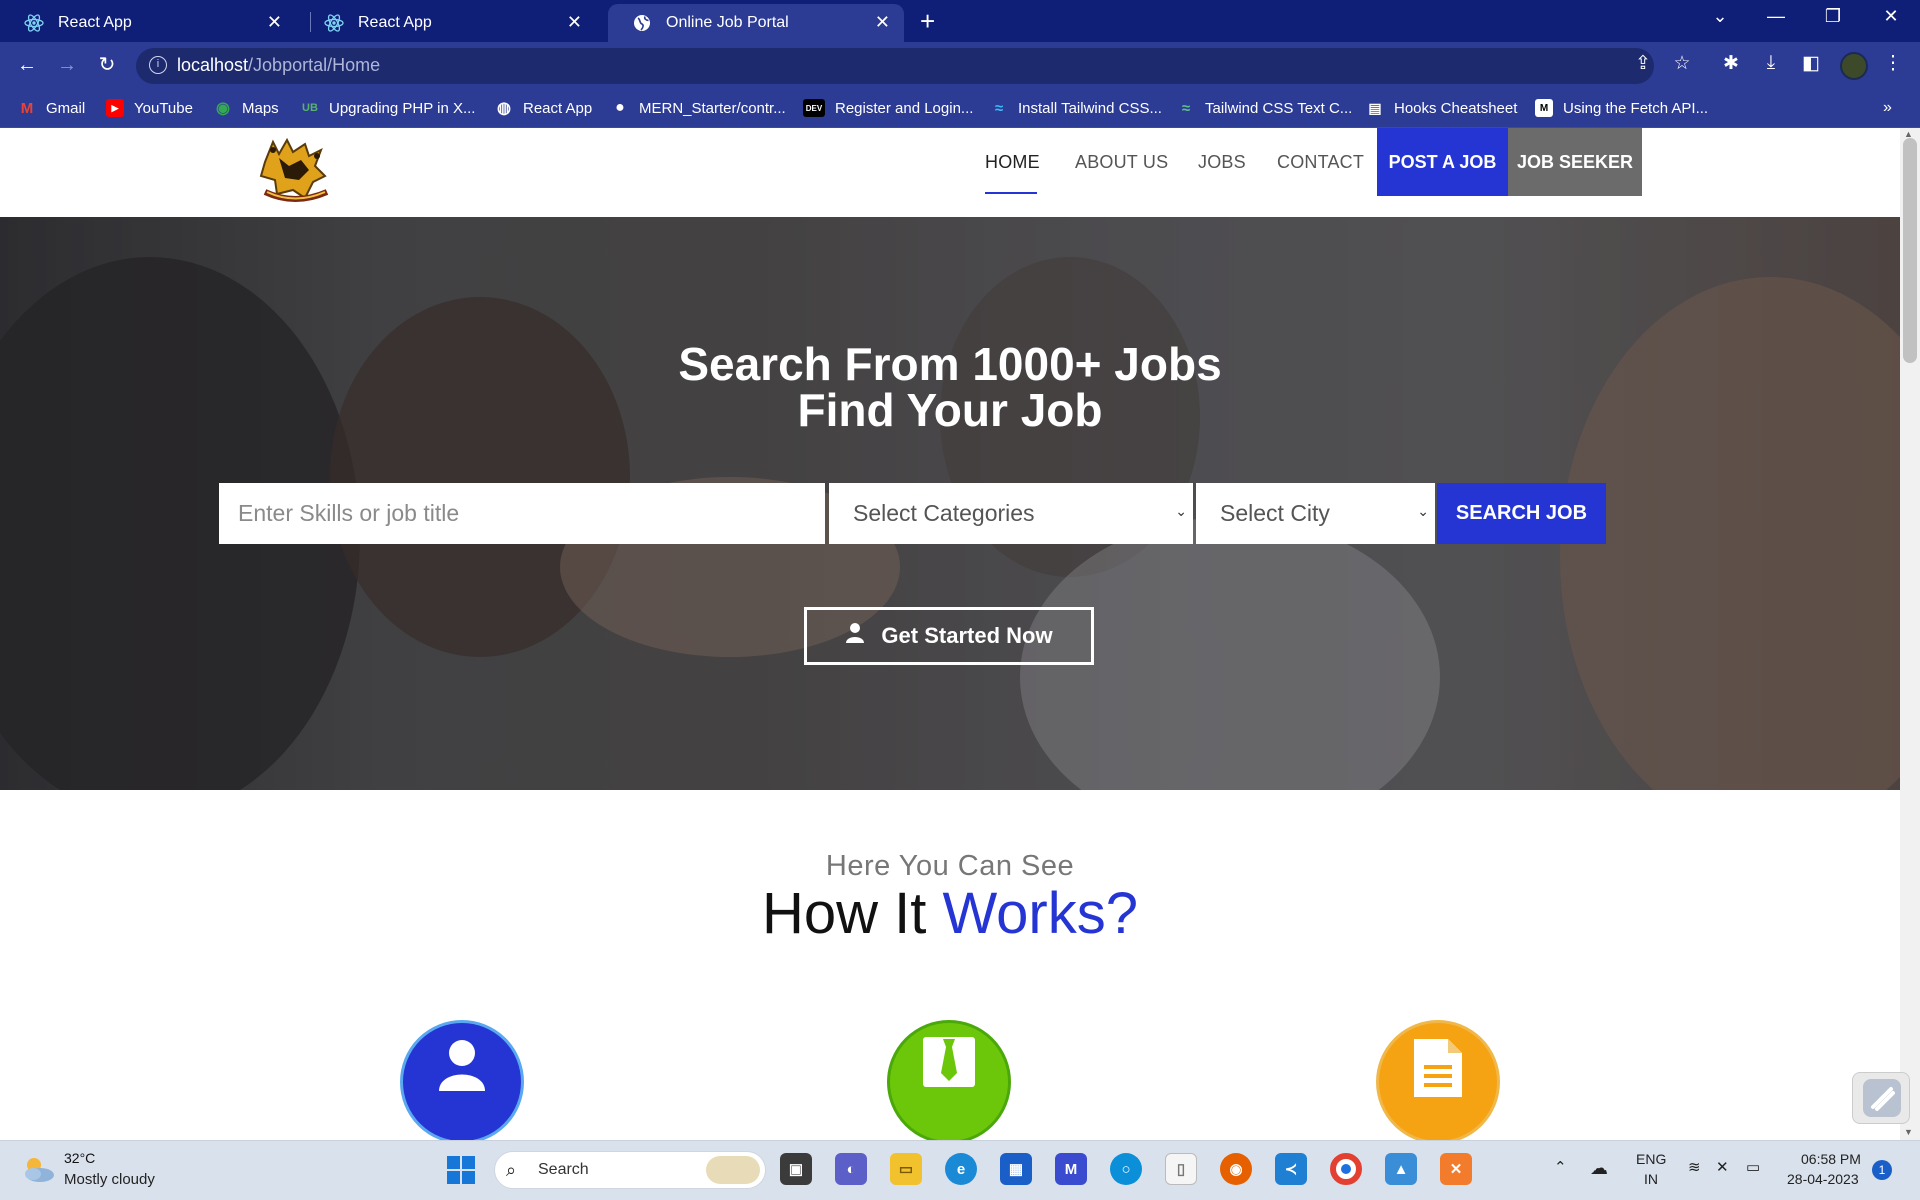  I want to click on step-register-circle, so click(462, 1080).